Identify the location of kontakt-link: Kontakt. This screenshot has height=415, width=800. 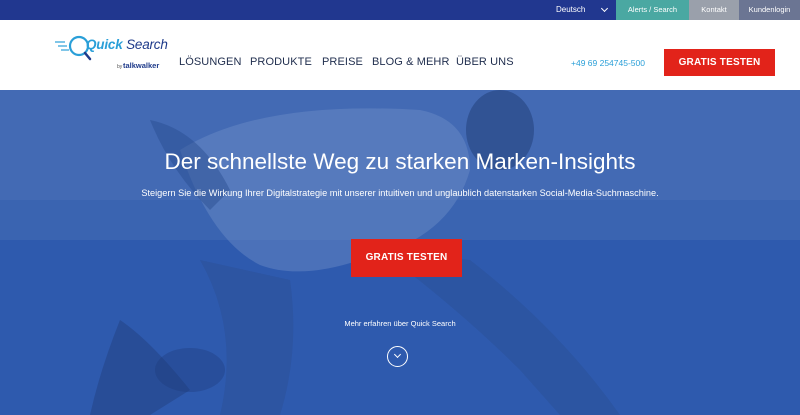
(714, 10).